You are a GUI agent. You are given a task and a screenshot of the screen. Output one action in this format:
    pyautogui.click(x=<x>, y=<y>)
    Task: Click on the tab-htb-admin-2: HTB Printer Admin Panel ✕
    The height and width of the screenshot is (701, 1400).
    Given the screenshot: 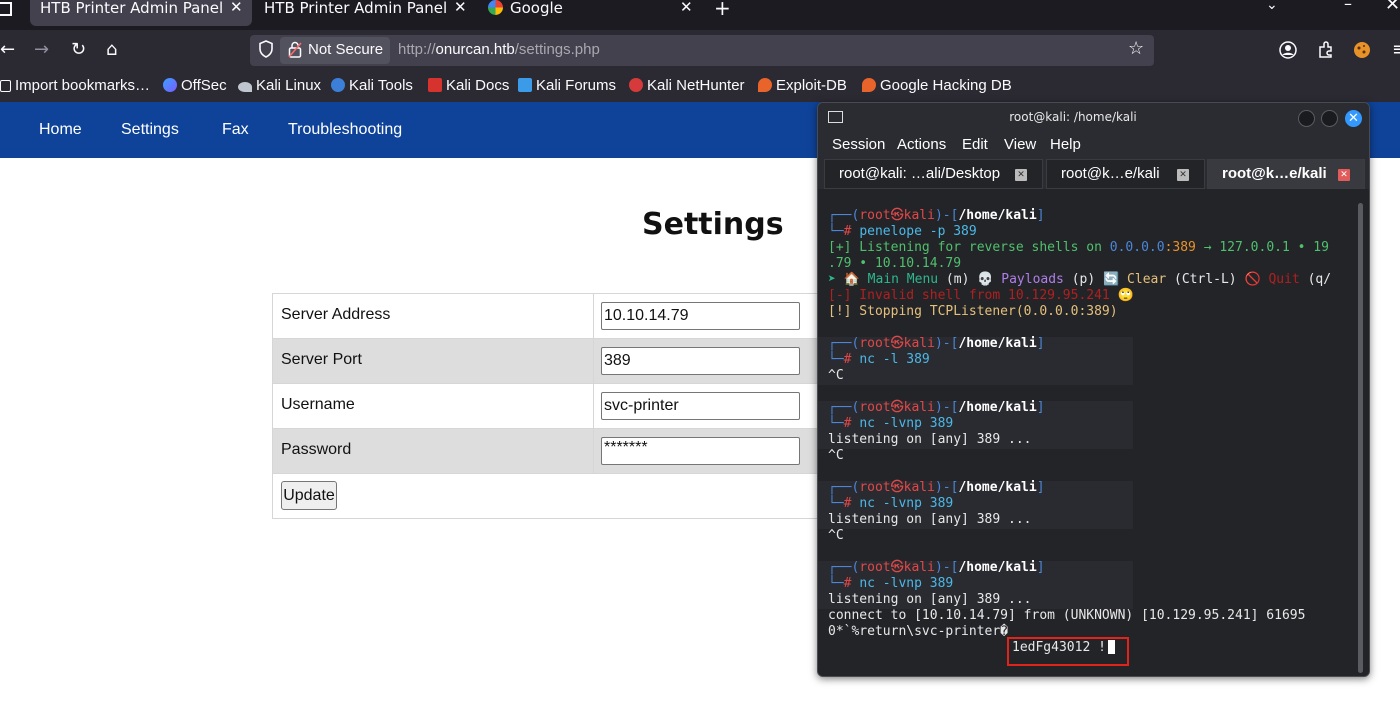 What is the action you would take?
    pyautogui.click(x=365, y=11)
    